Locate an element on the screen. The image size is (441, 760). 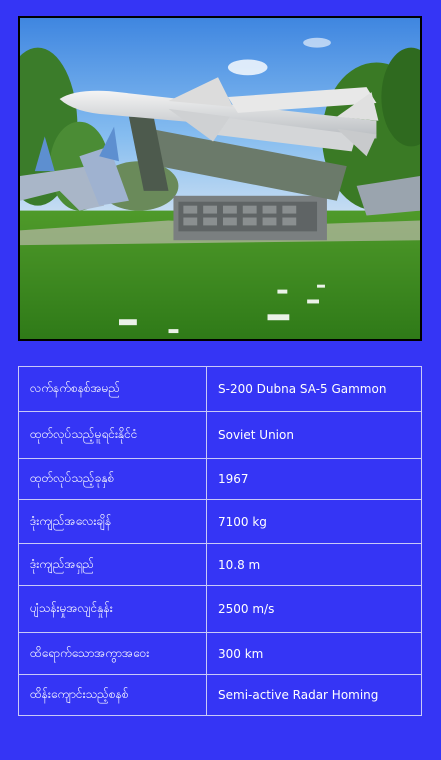
spec-label: ထိန်းကျောင်းသည့်စနစ် is located at coordinates (112, 695).